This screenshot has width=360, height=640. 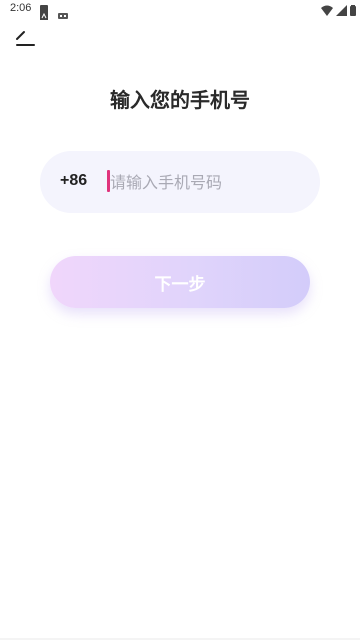 I want to click on battery-icon, so click(x=353, y=10).